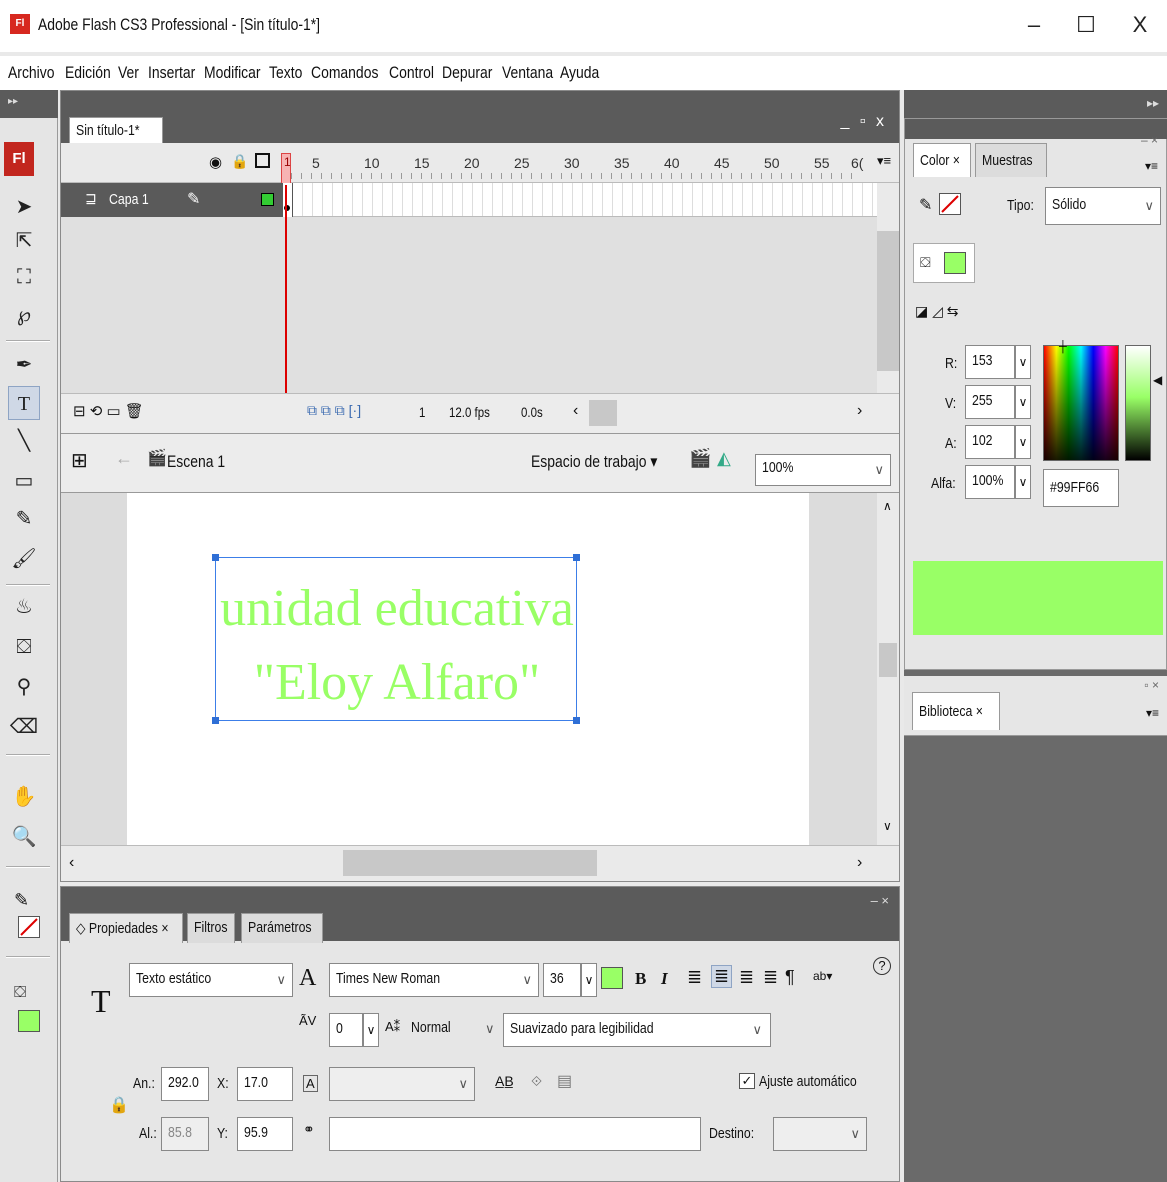 Image resolution: width=1167 pixels, height=1182 pixels. What do you see at coordinates (116, 131) in the screenshot?
I see `document-tab: Sin título-1*` at bounding box center [116, 131].